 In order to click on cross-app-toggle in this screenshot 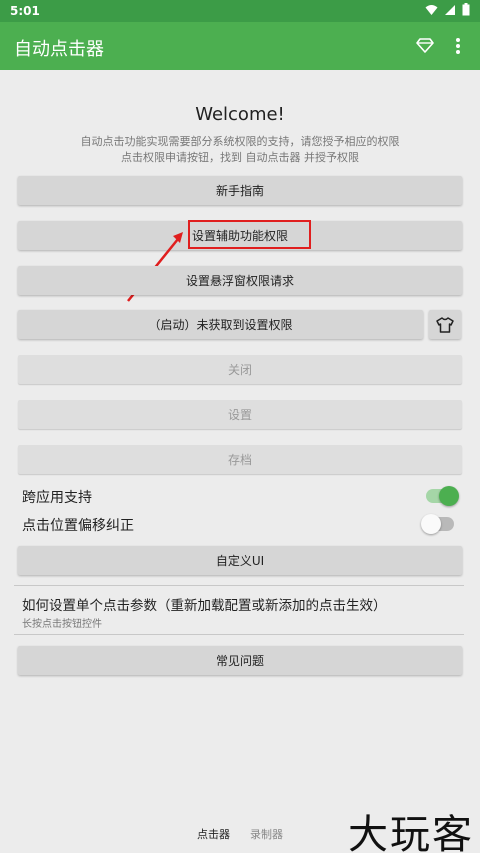, I will do `click(442, 496)`.